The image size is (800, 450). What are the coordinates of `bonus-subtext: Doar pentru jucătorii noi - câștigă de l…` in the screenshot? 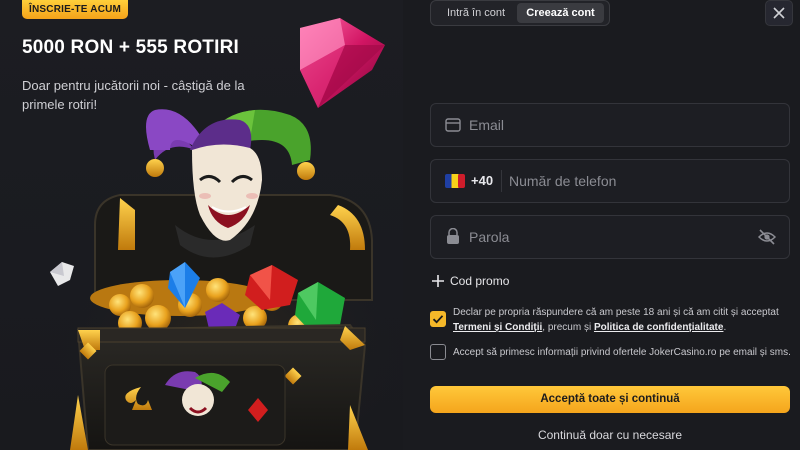 It's located at (133, 95).